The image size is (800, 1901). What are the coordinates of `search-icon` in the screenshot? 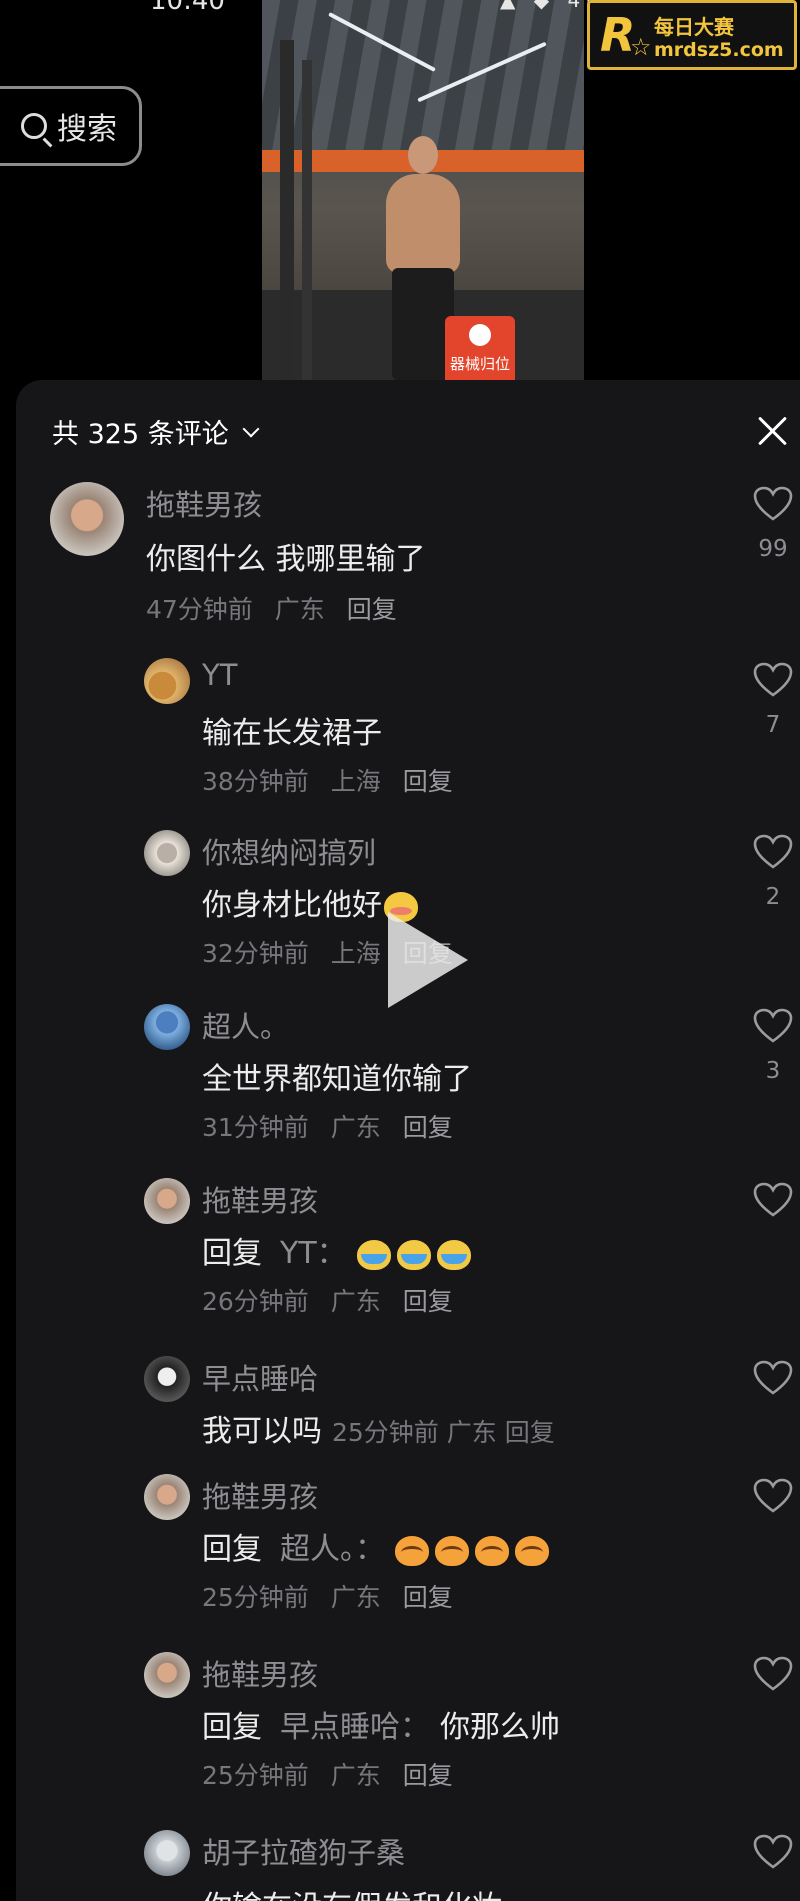 It's located at (34, 126).